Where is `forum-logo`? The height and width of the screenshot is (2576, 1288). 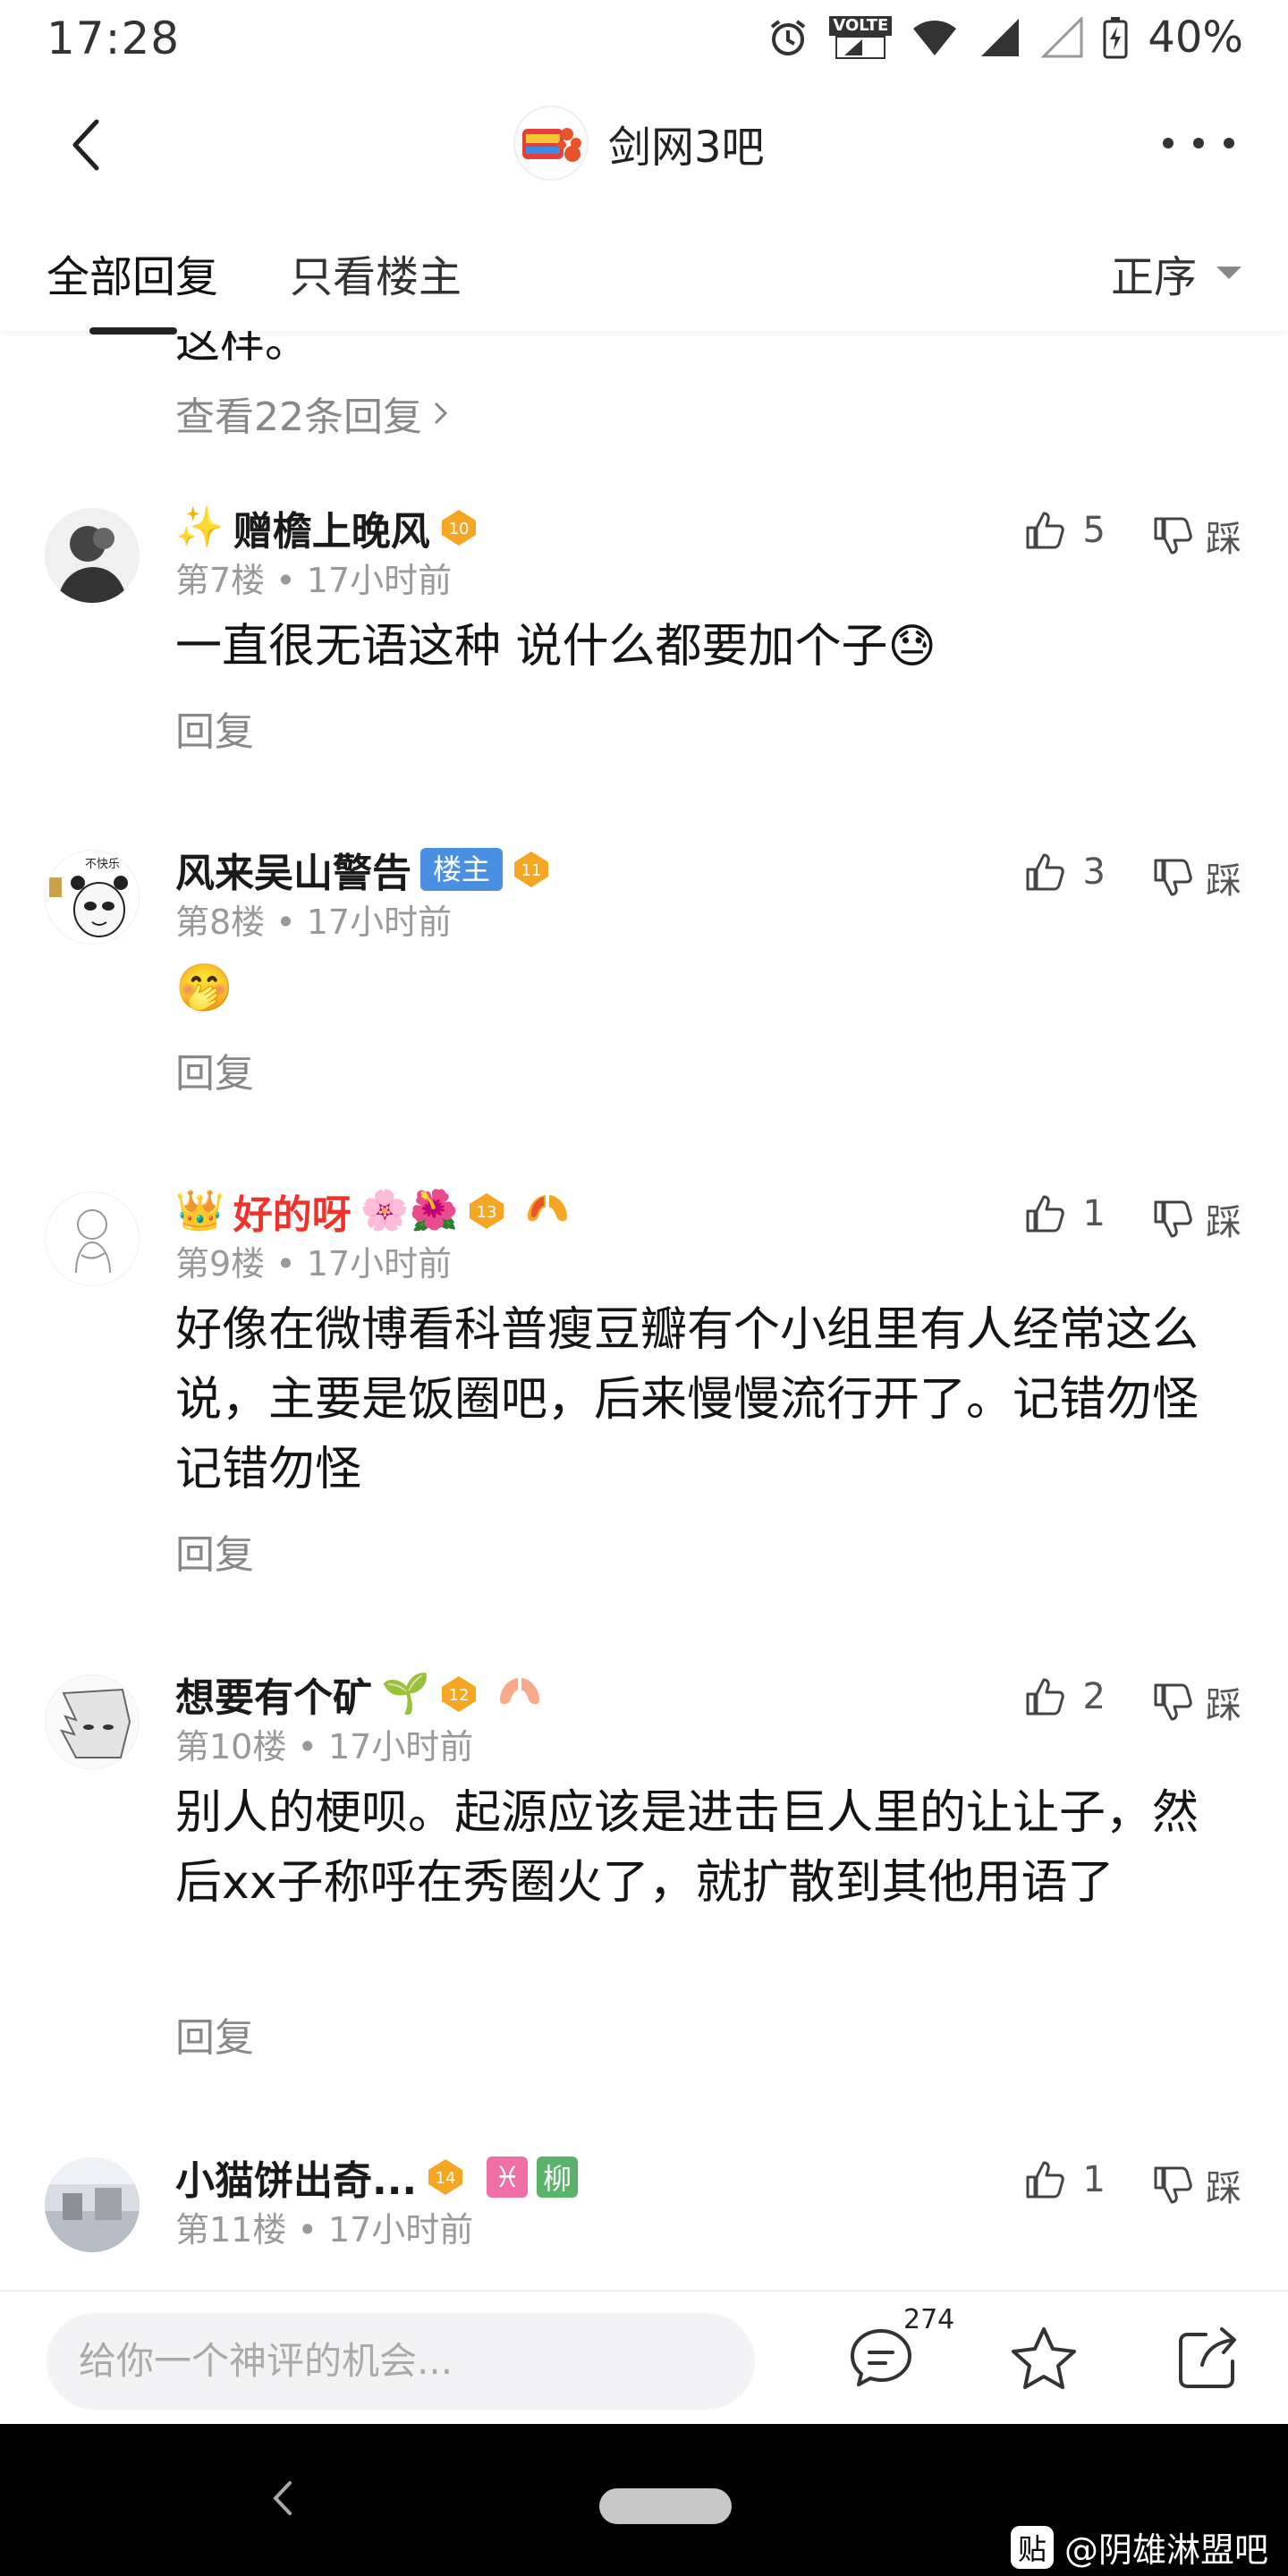
forum-logo is located at coordinates (551, 143).